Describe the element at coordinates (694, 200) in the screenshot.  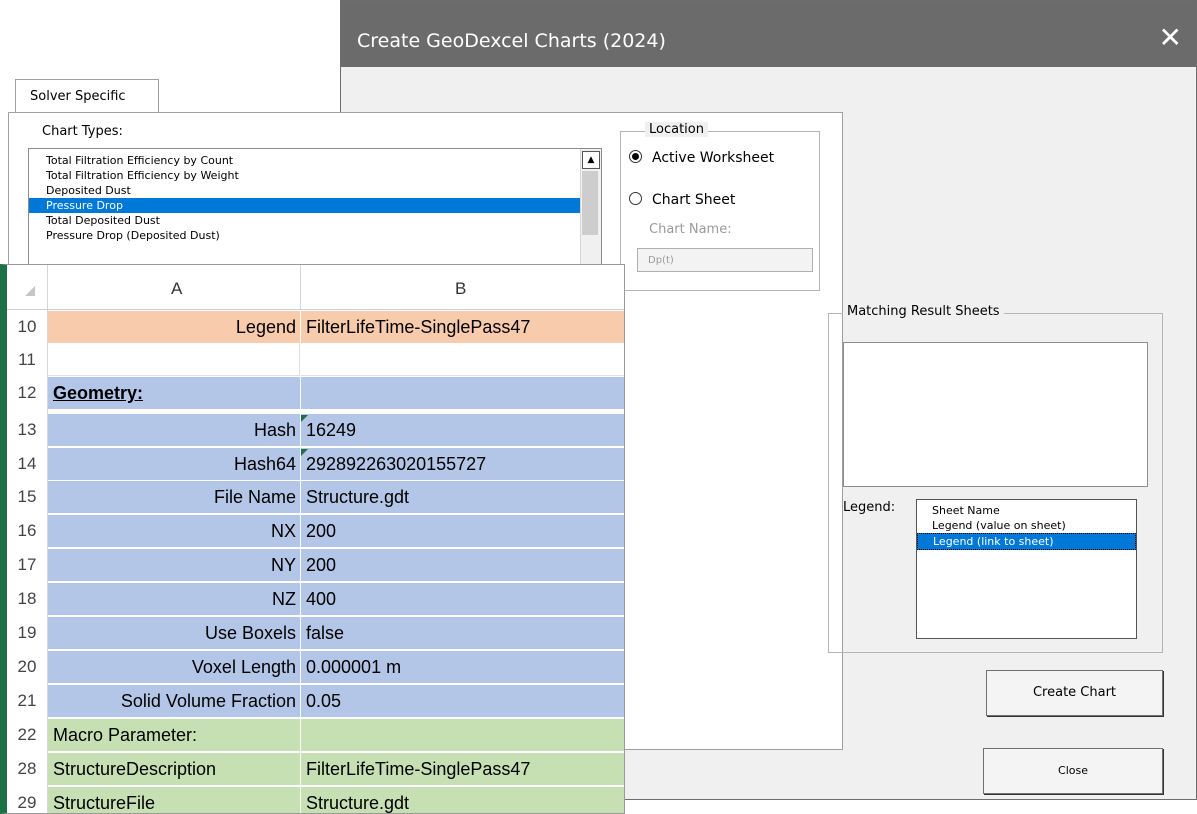
I see `chart-sheet-label: Chart Sheet` at that location.